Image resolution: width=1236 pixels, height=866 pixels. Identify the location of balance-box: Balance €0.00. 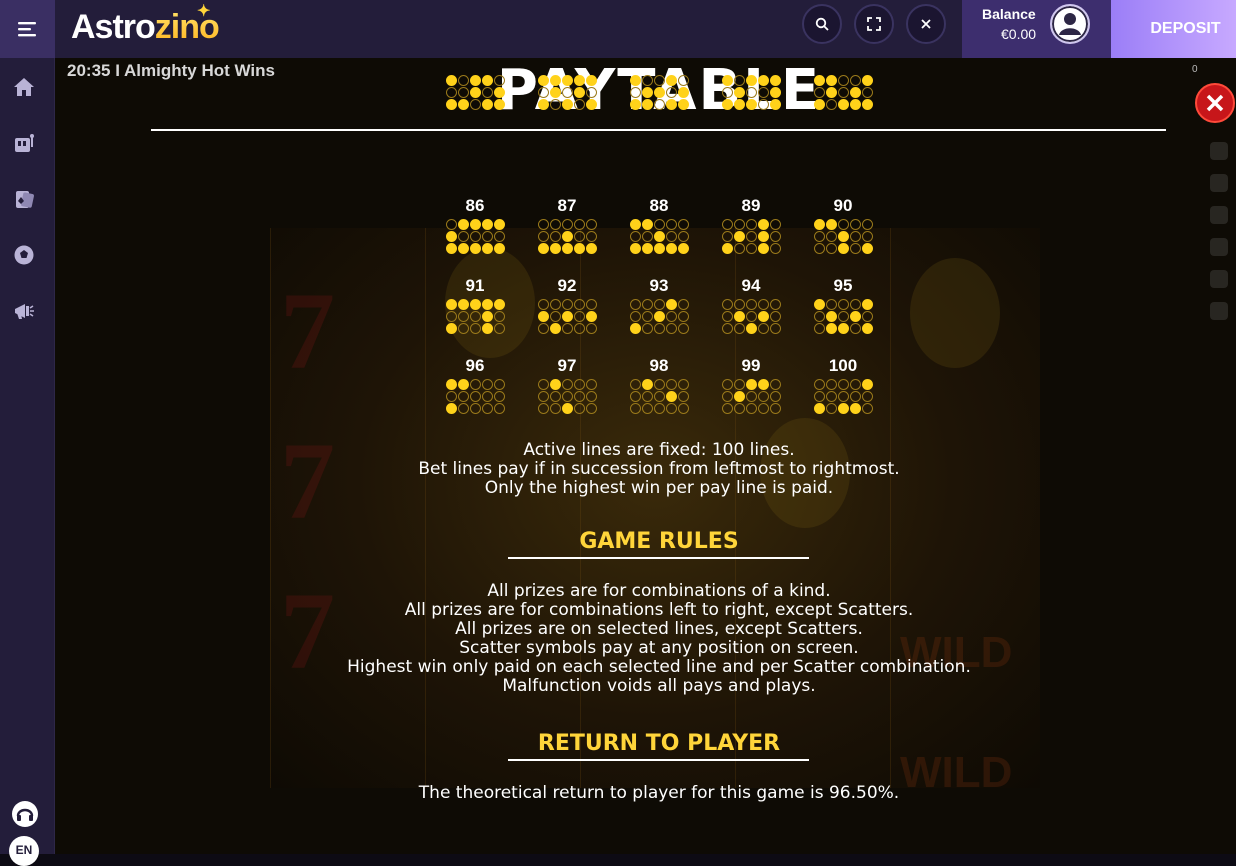
(1036, 29).